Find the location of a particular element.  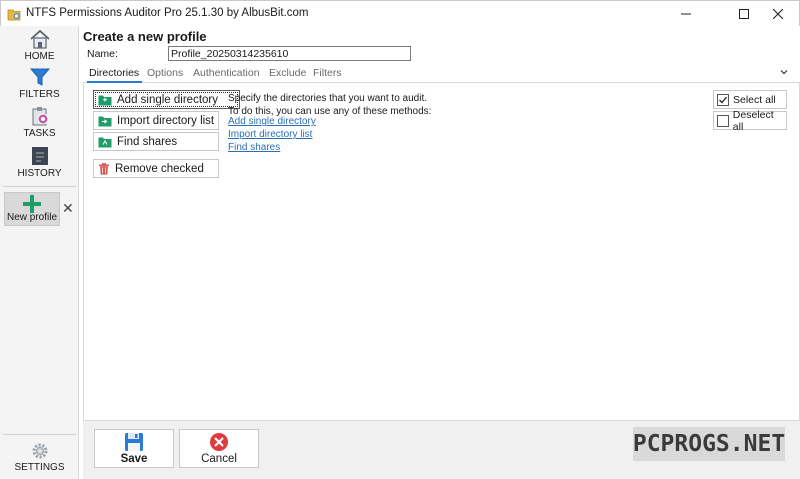

name-label: Name: is located at coordinates (102, 54).